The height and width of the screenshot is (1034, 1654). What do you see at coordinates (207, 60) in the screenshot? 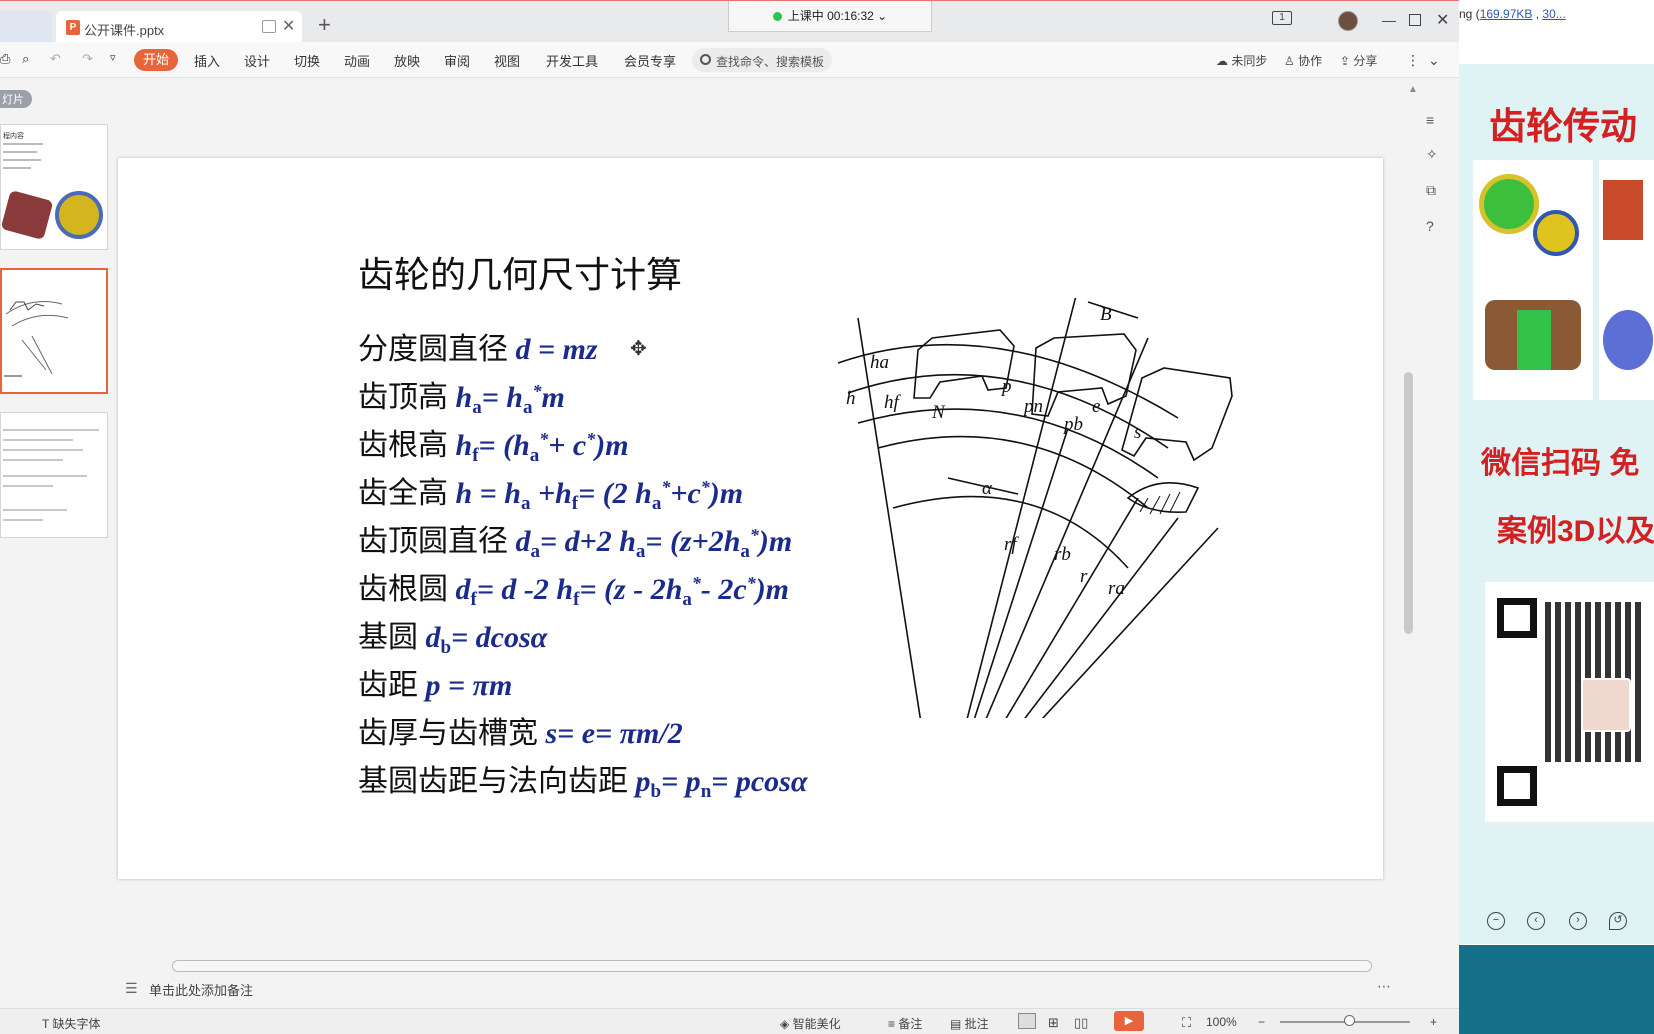
I see `tab-insert: 插入` at bounding box center [207, 60].